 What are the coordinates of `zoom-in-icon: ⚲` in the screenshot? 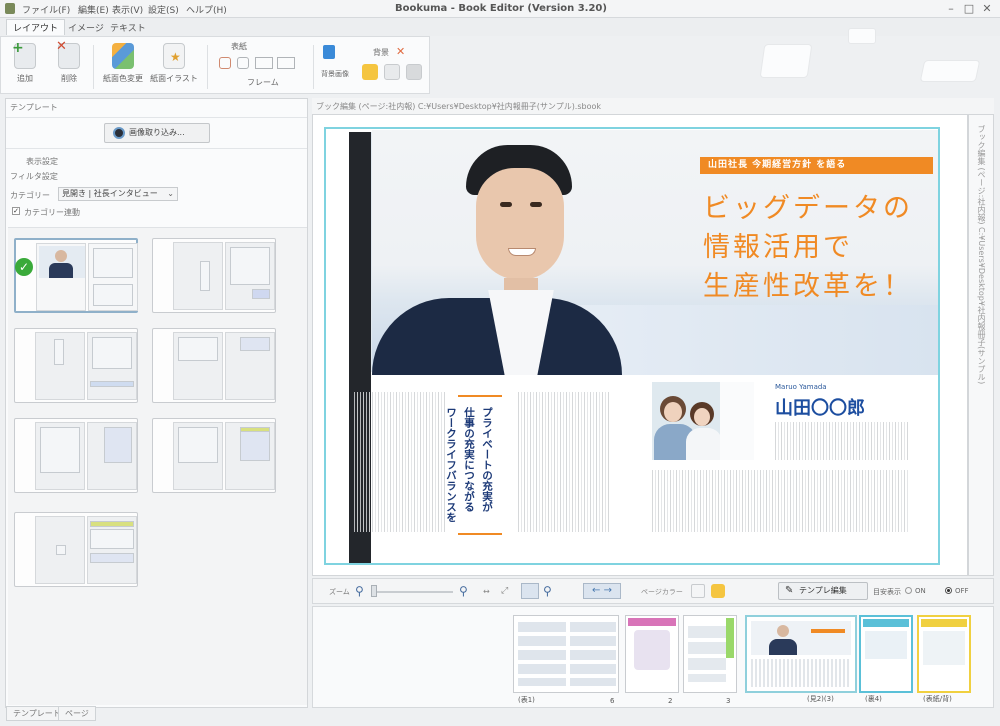 It's located at (463, 591).